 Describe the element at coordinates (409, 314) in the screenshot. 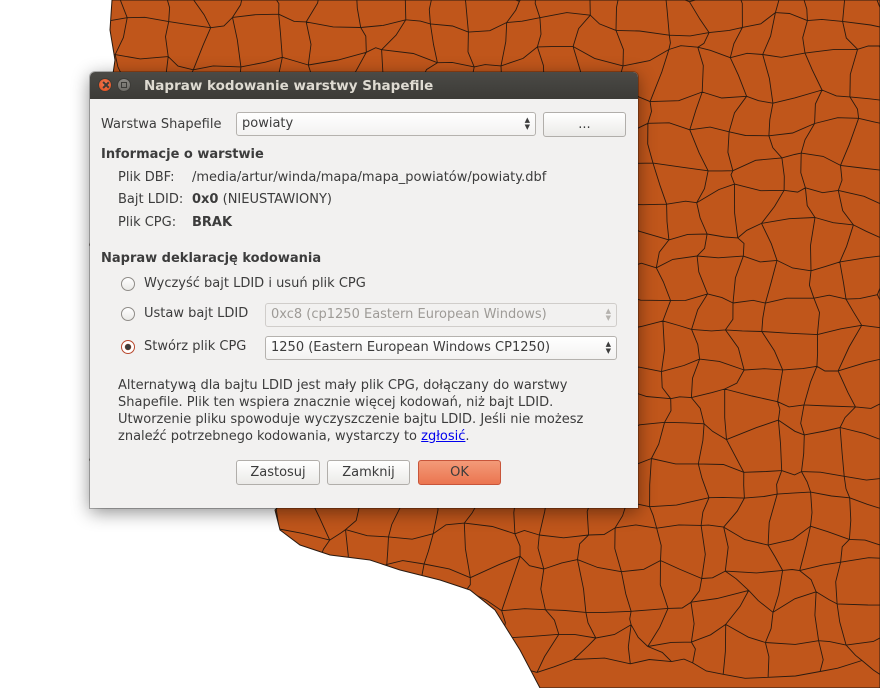

I see `ldid-select-value: 0xc8 (cp1250 Eastern European Windows)` at that location.